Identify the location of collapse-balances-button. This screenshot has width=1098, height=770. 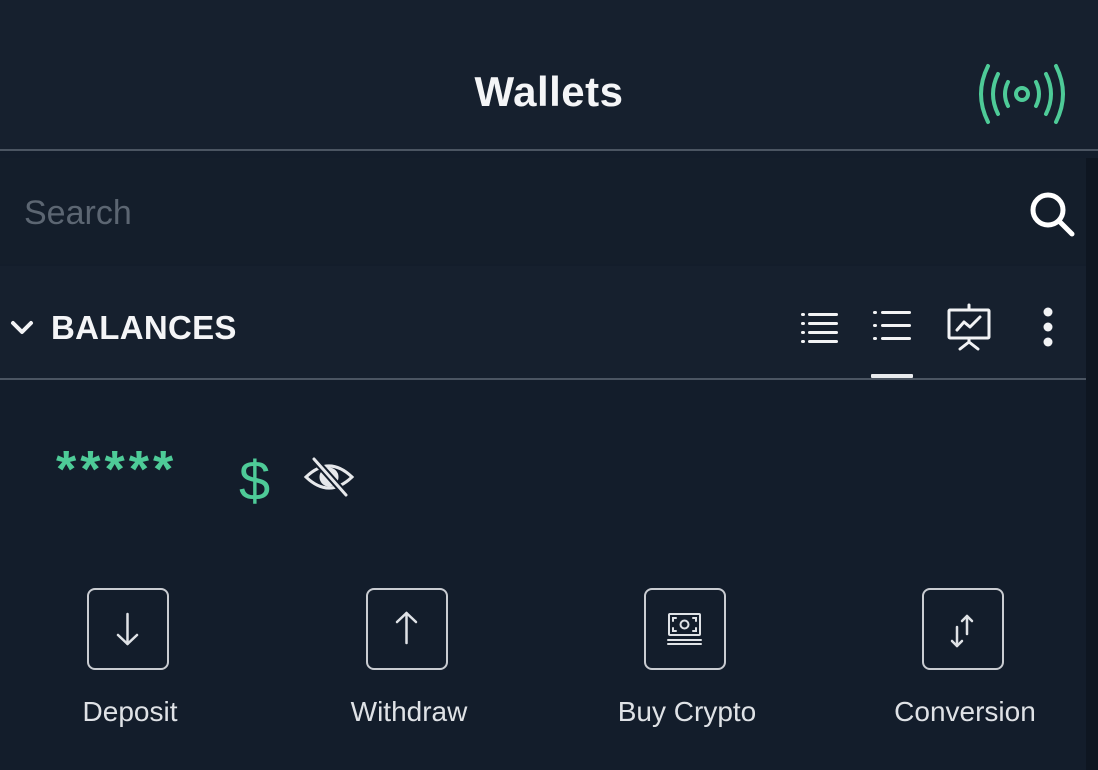
(22, 328).